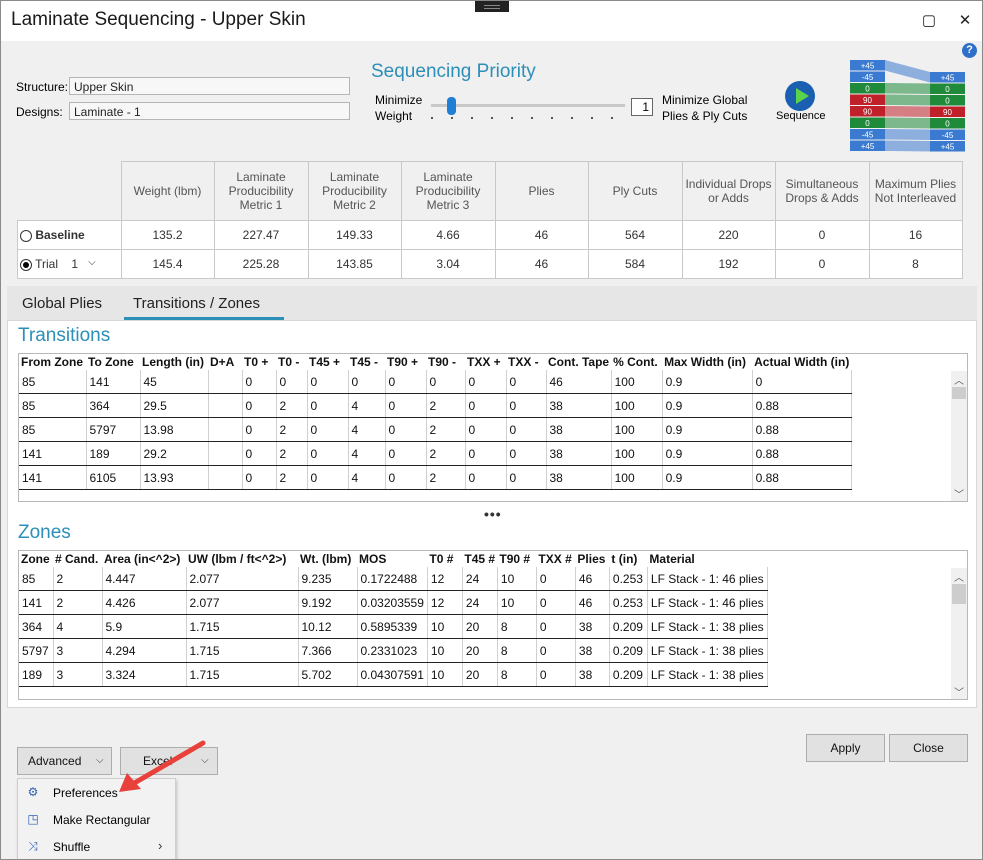 This screenshot has height=860, width=983. I want to click on transitions-column-header: % Cont., so click(636, 362).